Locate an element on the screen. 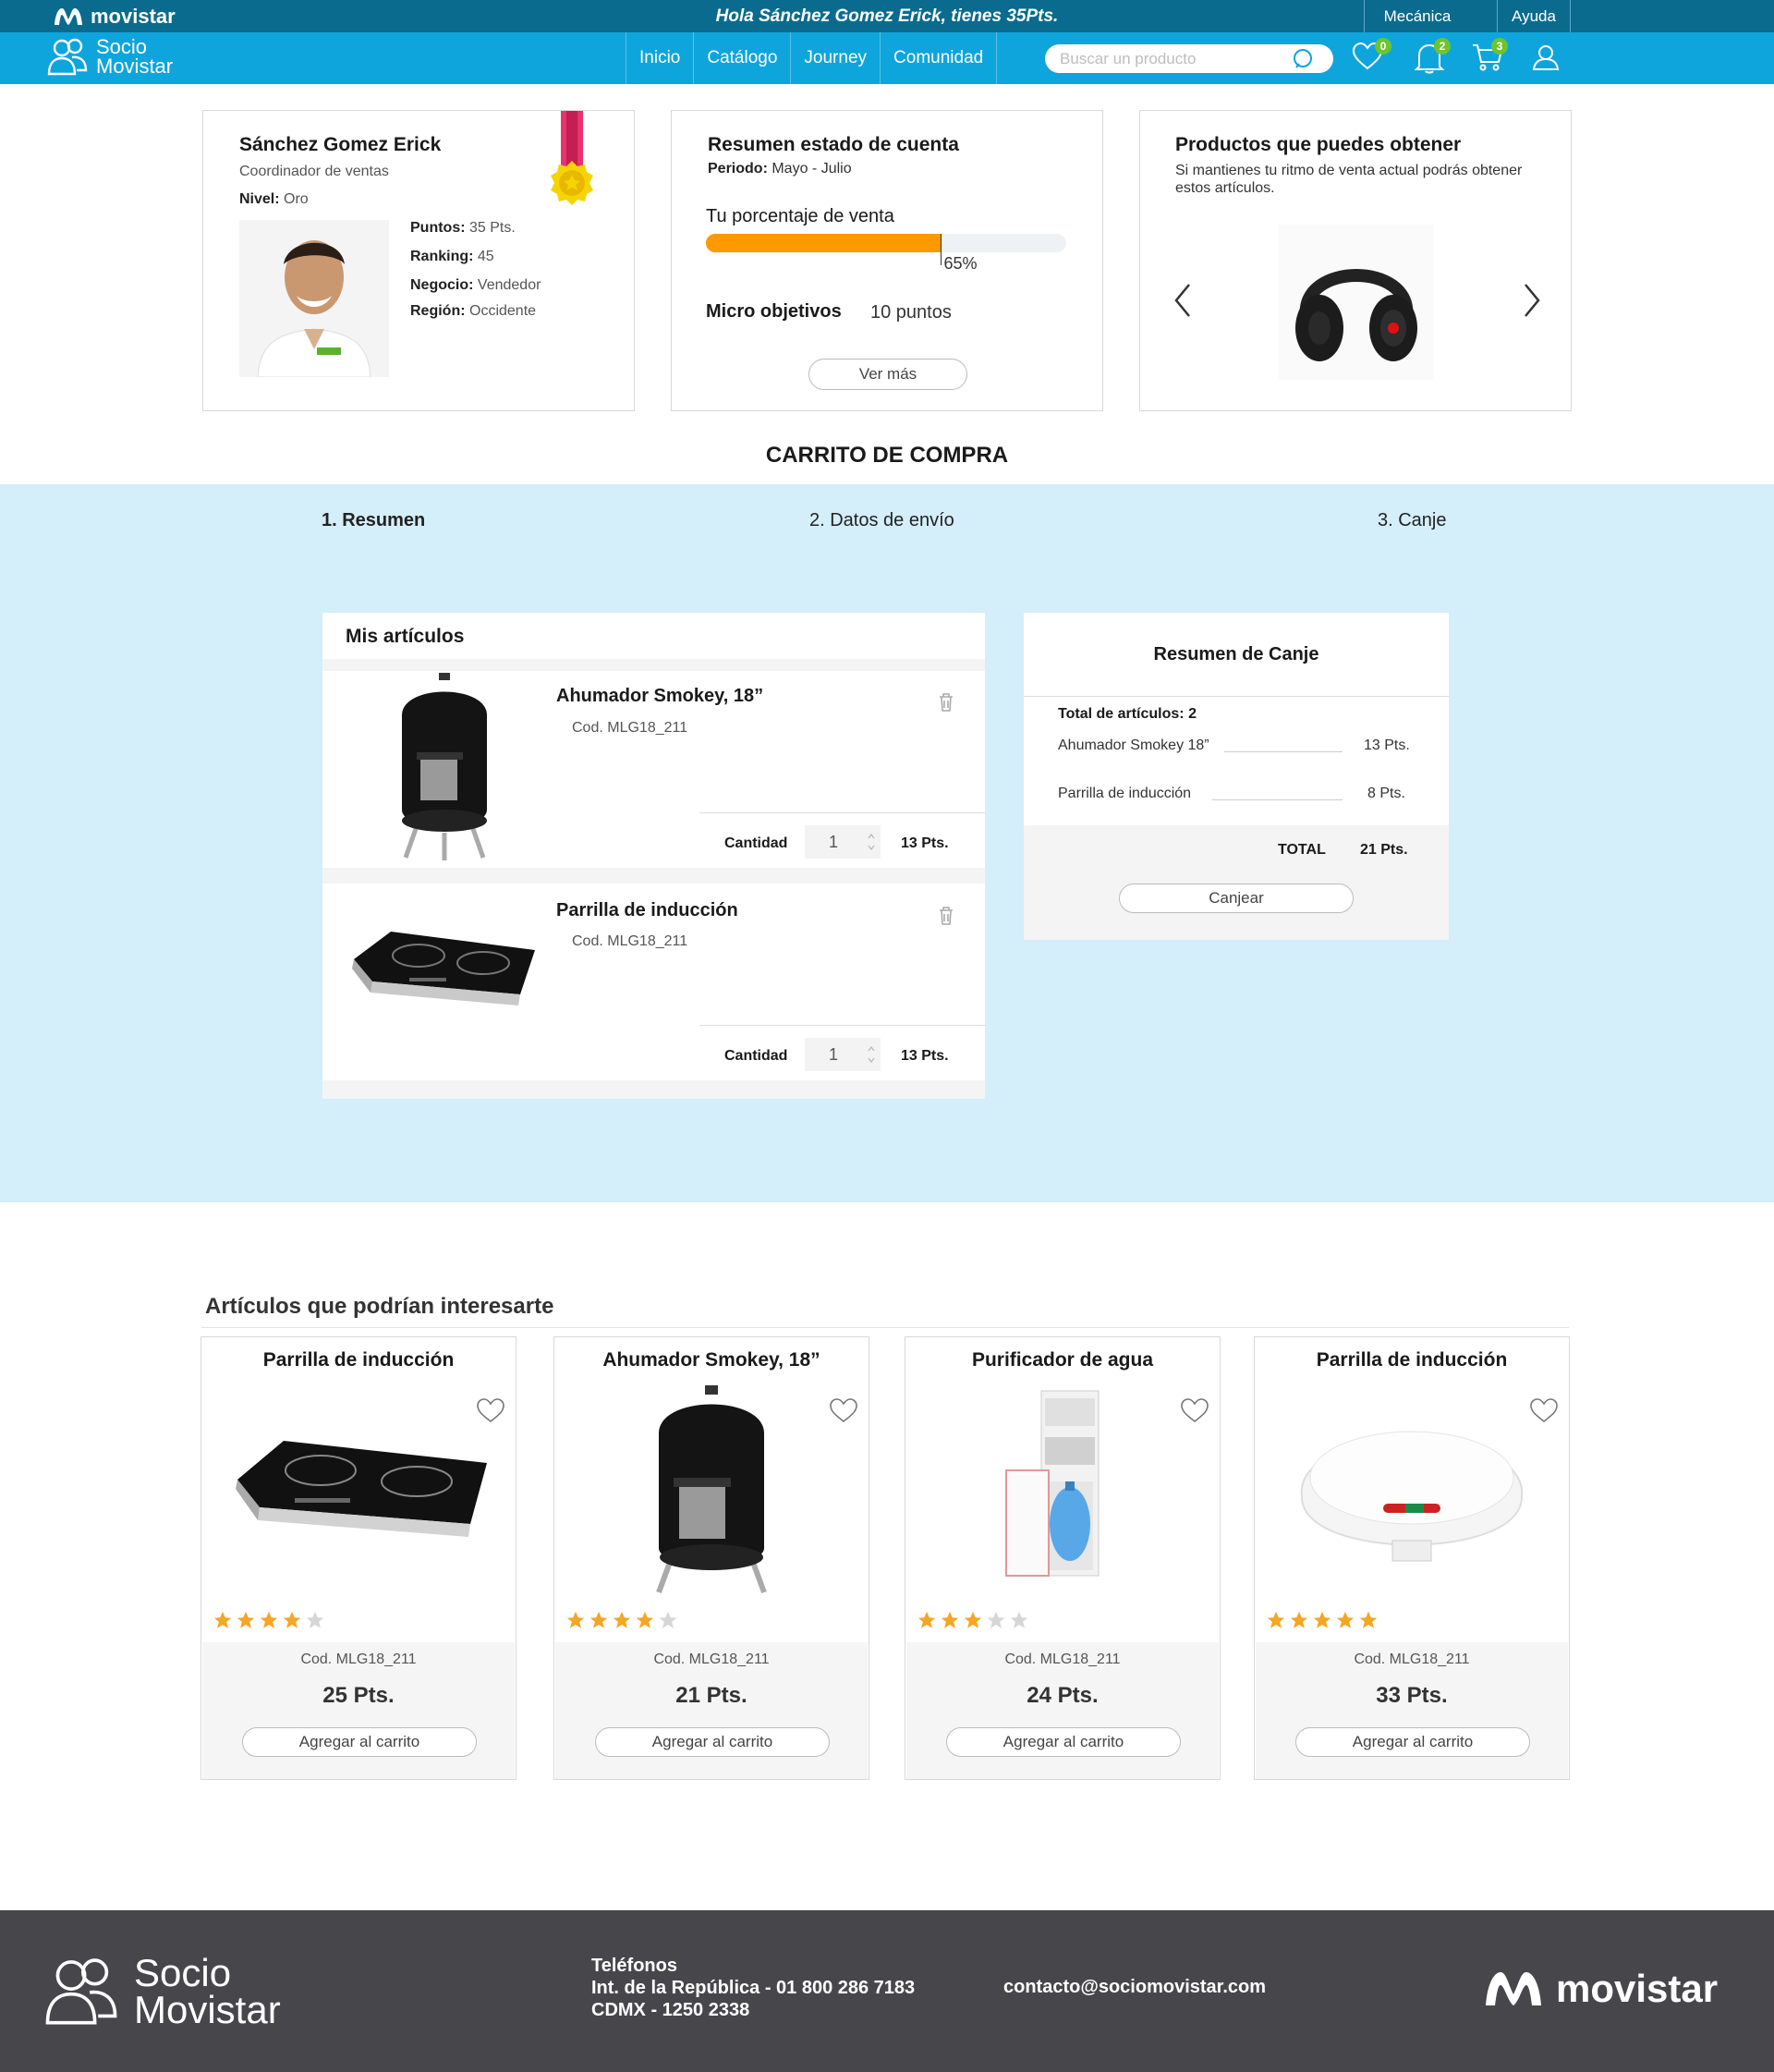 Image resolution: width=1774 pixels, height=2072 pixels. summary-line-name: Ahumador Smokey 18” is located at coordinates (1133, 745).